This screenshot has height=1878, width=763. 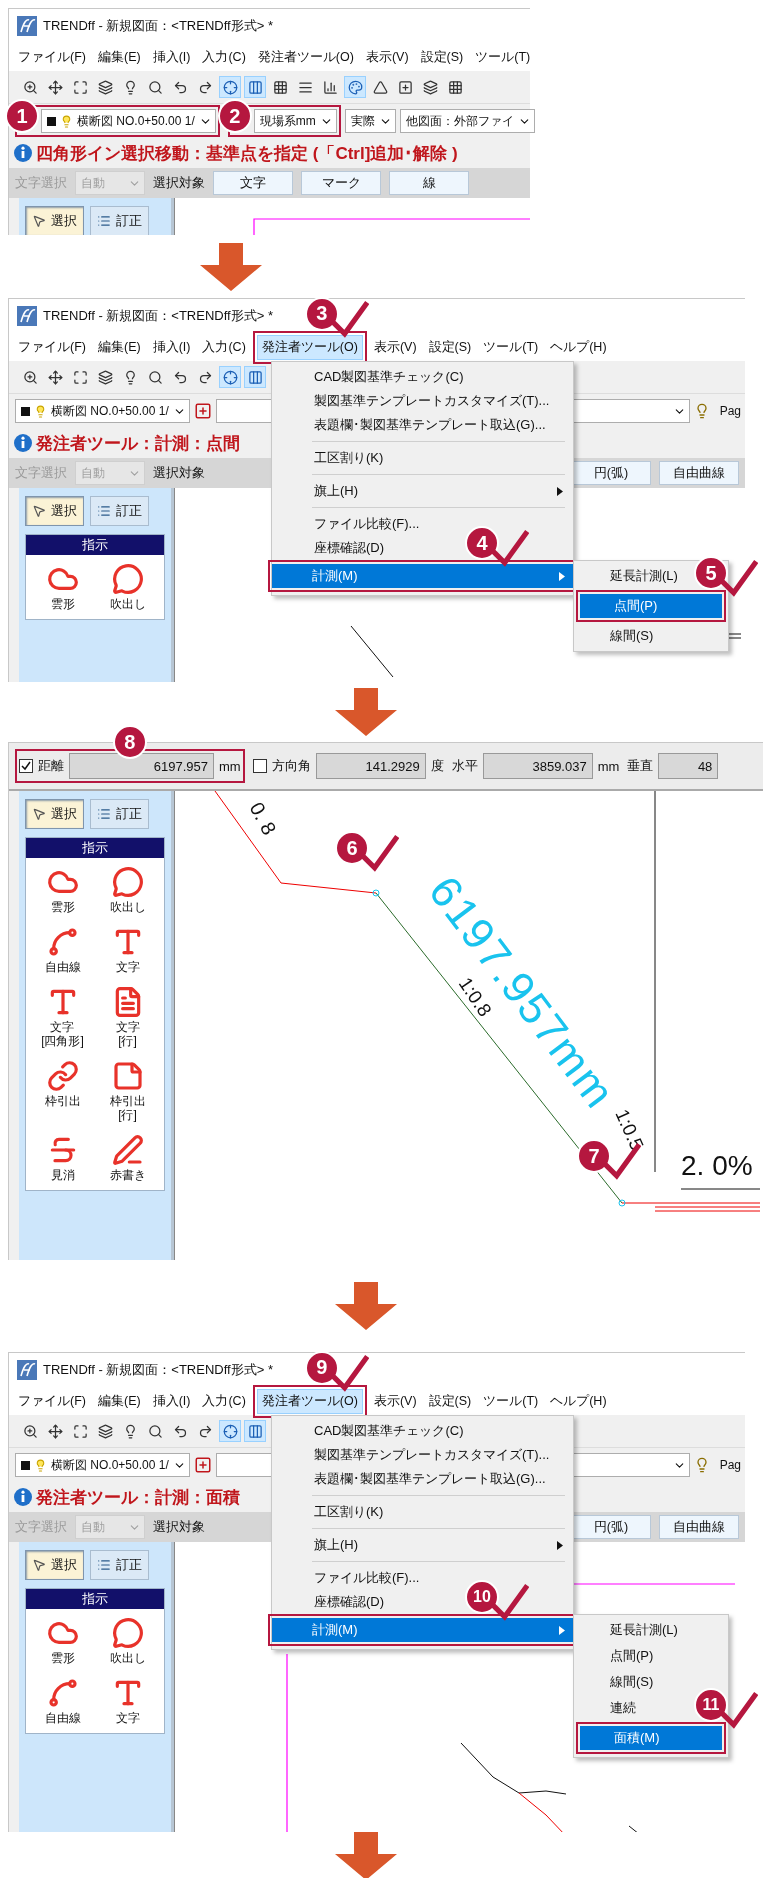 What do you see at coordinates (234, 116) in the screenshot?
I see `step-badge: 2` at bounding box center [234, 116].